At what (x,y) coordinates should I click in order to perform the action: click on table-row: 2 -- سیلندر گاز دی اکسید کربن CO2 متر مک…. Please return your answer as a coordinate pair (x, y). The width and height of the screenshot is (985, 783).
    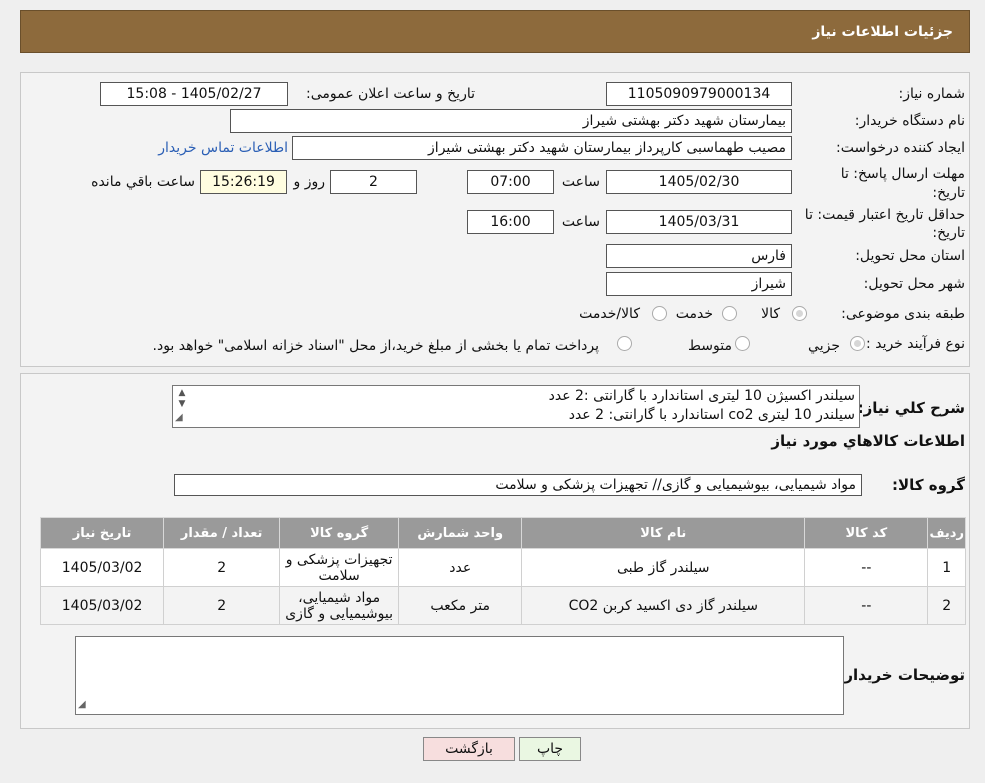
    Looking at the image, I should click on (502, 605).